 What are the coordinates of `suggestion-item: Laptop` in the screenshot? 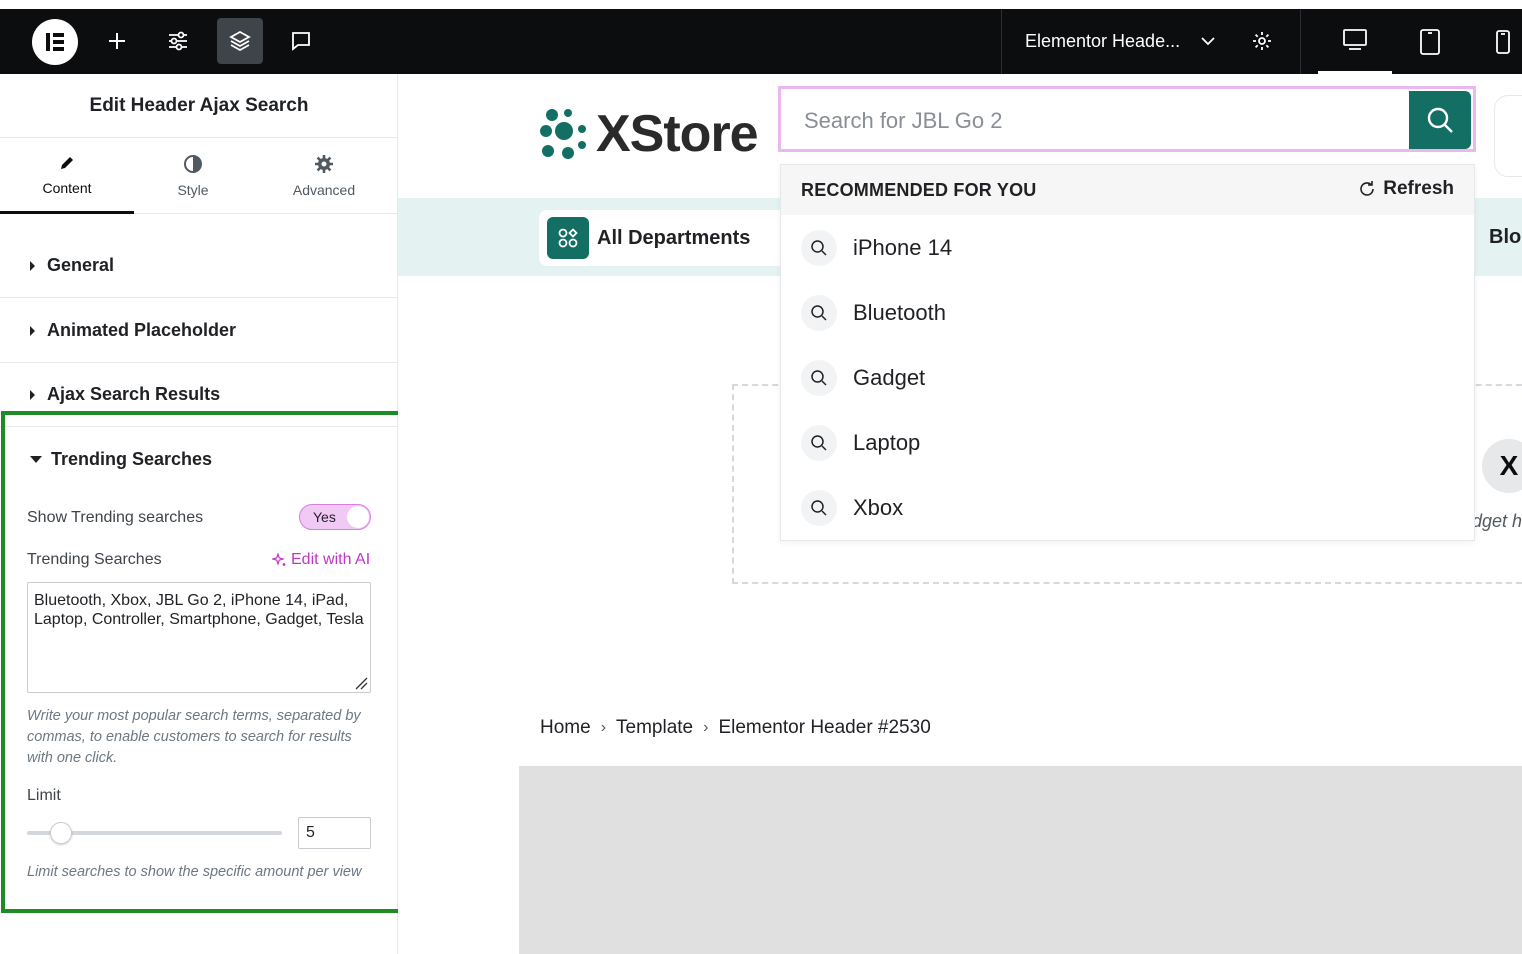 It's located at (860, 443).